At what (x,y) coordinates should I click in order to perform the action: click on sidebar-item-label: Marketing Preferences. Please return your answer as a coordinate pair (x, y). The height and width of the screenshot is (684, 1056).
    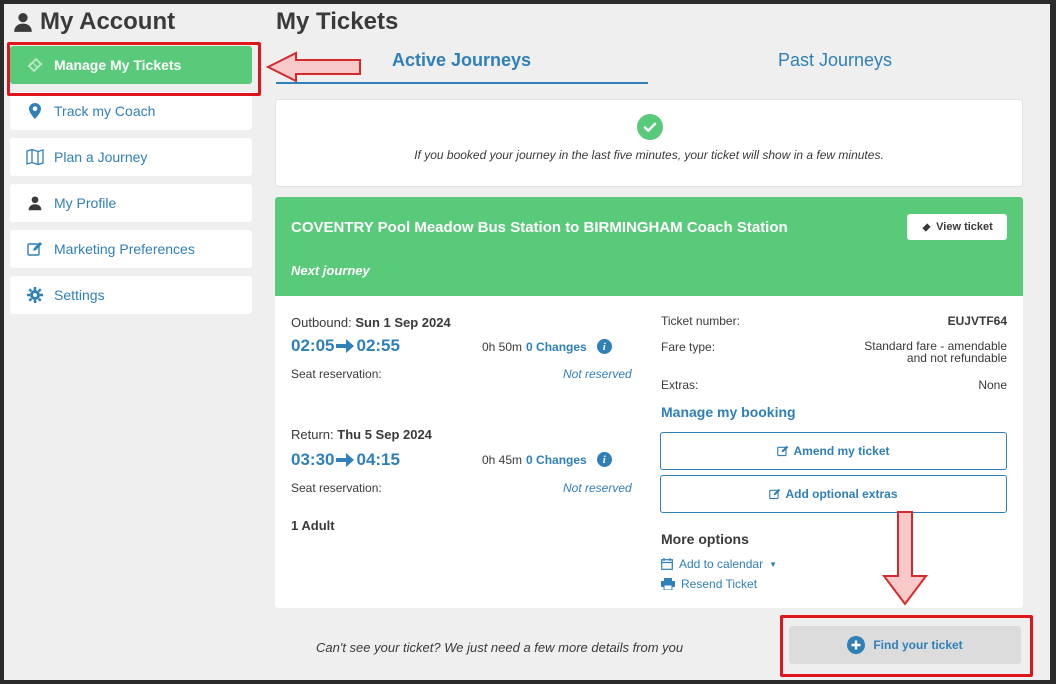
    Looking at the image, I should click on (124, 249).